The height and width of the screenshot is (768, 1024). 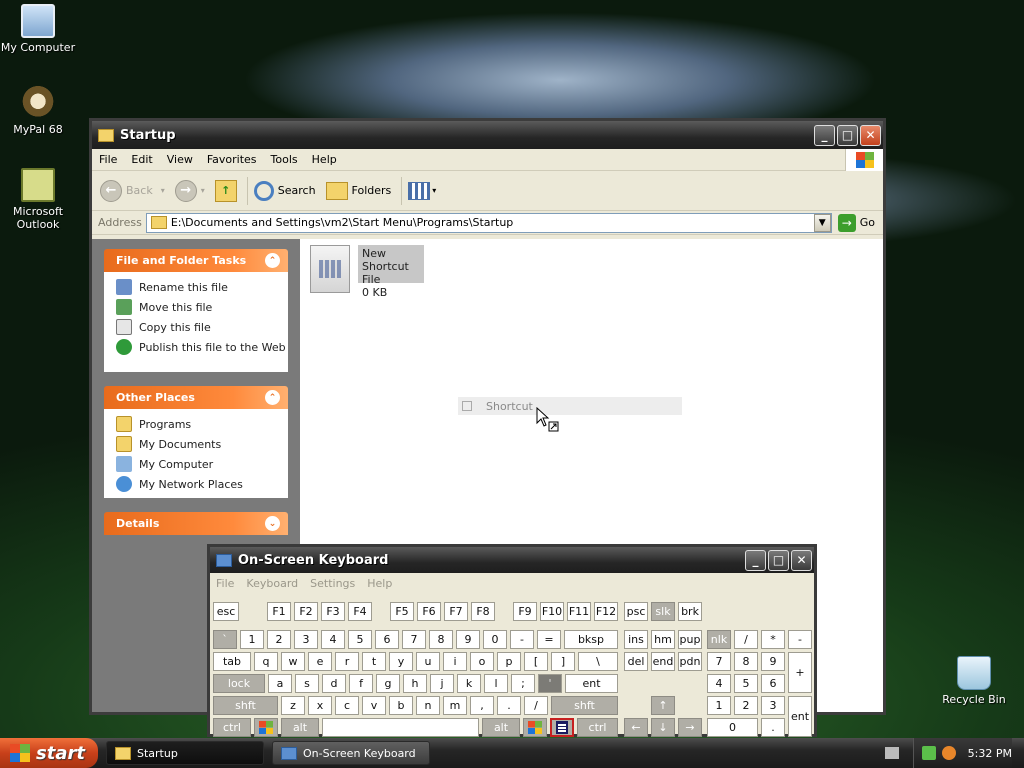 I want to click on key-kp-4: 4, so click(x=719, y=683).